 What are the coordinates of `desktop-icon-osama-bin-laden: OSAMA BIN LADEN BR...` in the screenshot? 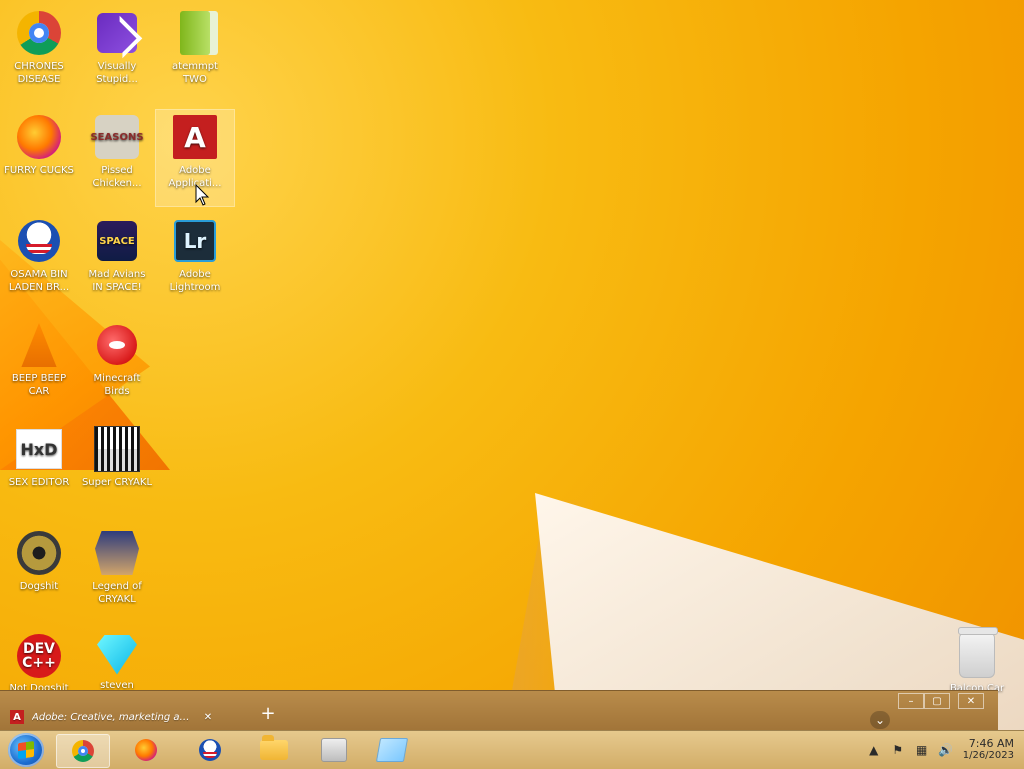 It's located at (39, 262).